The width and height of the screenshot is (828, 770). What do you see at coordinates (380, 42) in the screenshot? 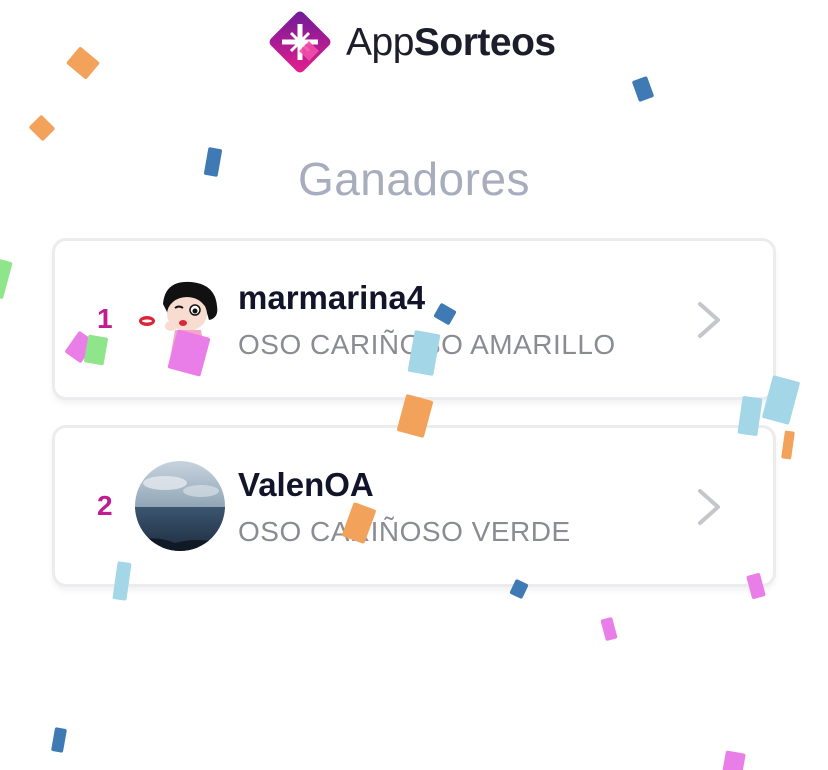
I see `brand-prefix: App` at bounding box center [380, 42].